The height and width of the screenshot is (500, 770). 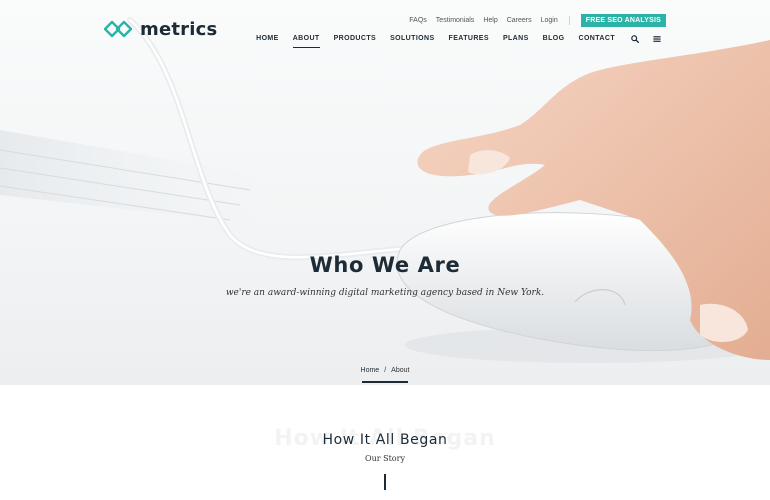 What do you see at coordinates (519, 20) in the screenshot?
I see `link-careers: Careers` at bounding box center [519, 20].